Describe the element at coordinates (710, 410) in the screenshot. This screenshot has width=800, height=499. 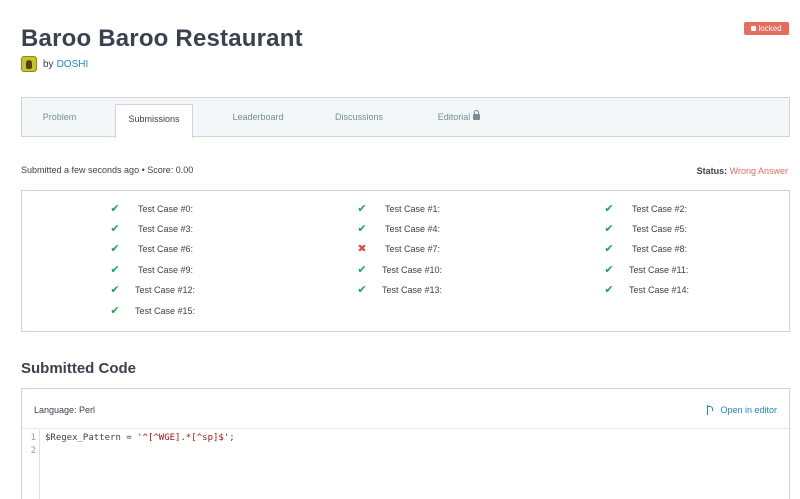
I see `branch-icon` at that location.